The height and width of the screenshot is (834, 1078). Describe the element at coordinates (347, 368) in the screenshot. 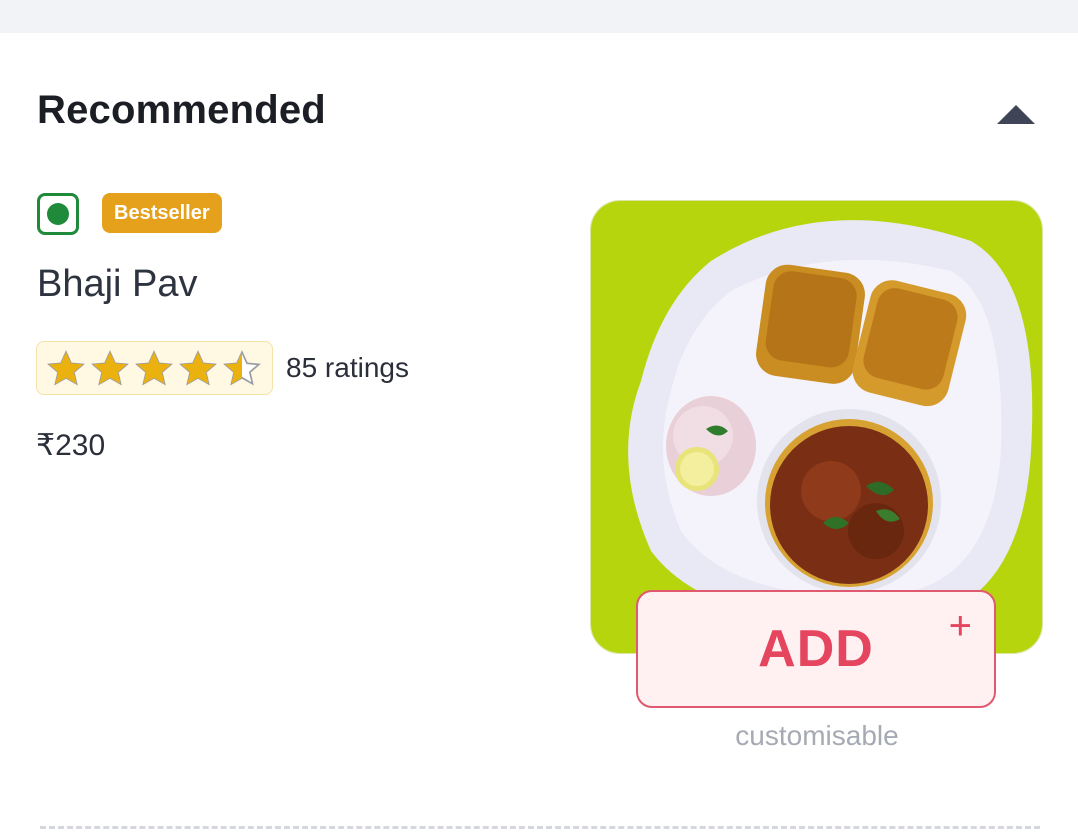

I see `ratings-count: 85 ratings` at that location.